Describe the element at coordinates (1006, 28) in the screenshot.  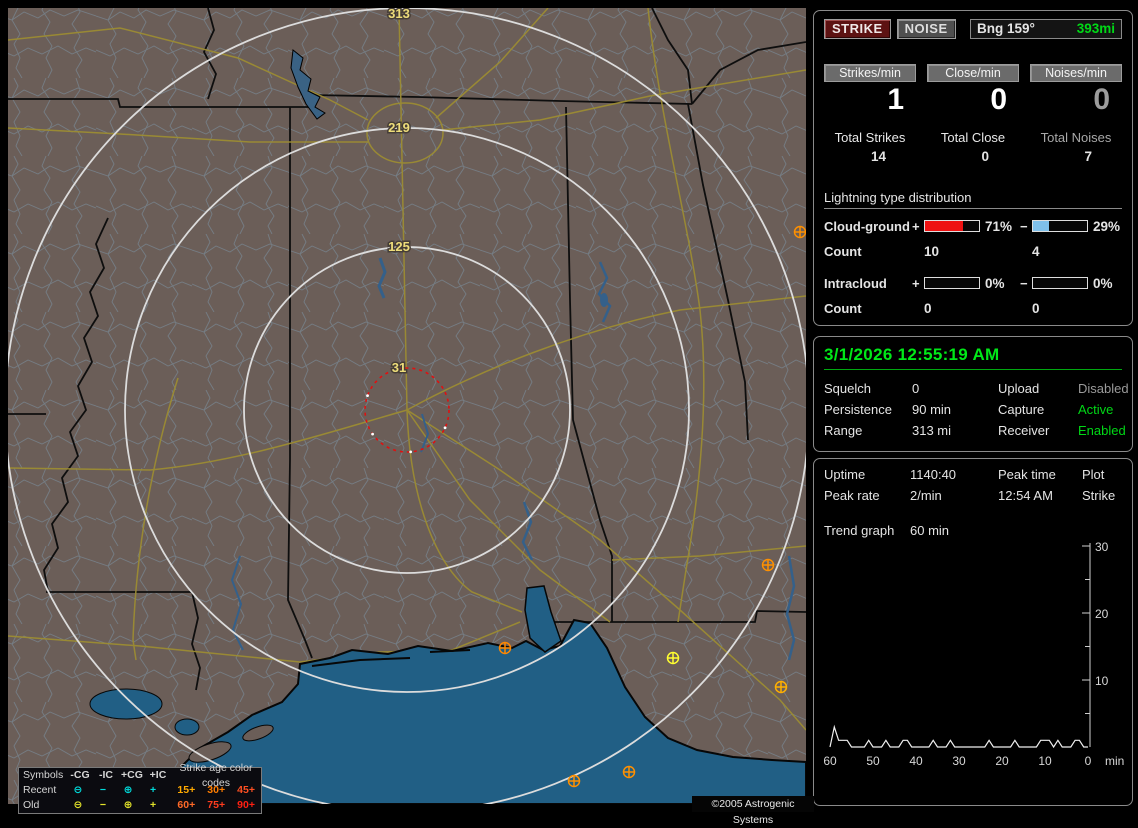
I see `bearing-value: Bng 159°` at that location.